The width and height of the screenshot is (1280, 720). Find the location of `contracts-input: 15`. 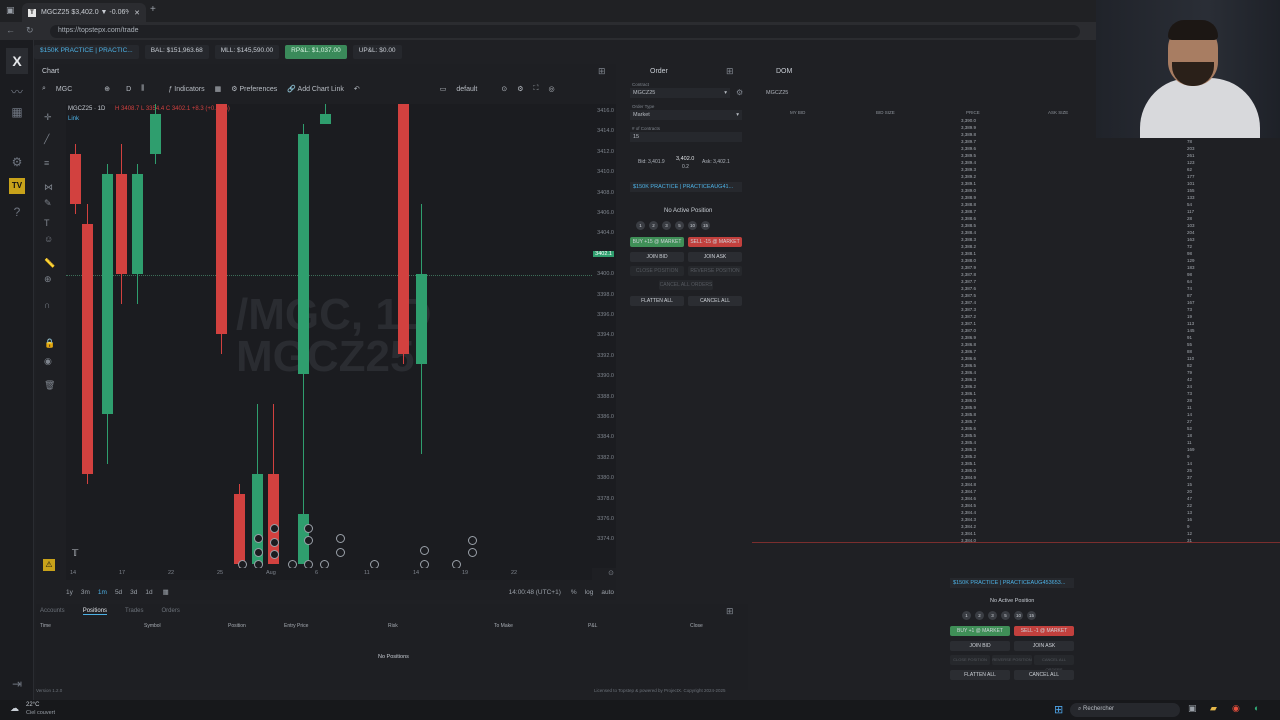

contracts-input: 15 is located at coordinates (686, 137).